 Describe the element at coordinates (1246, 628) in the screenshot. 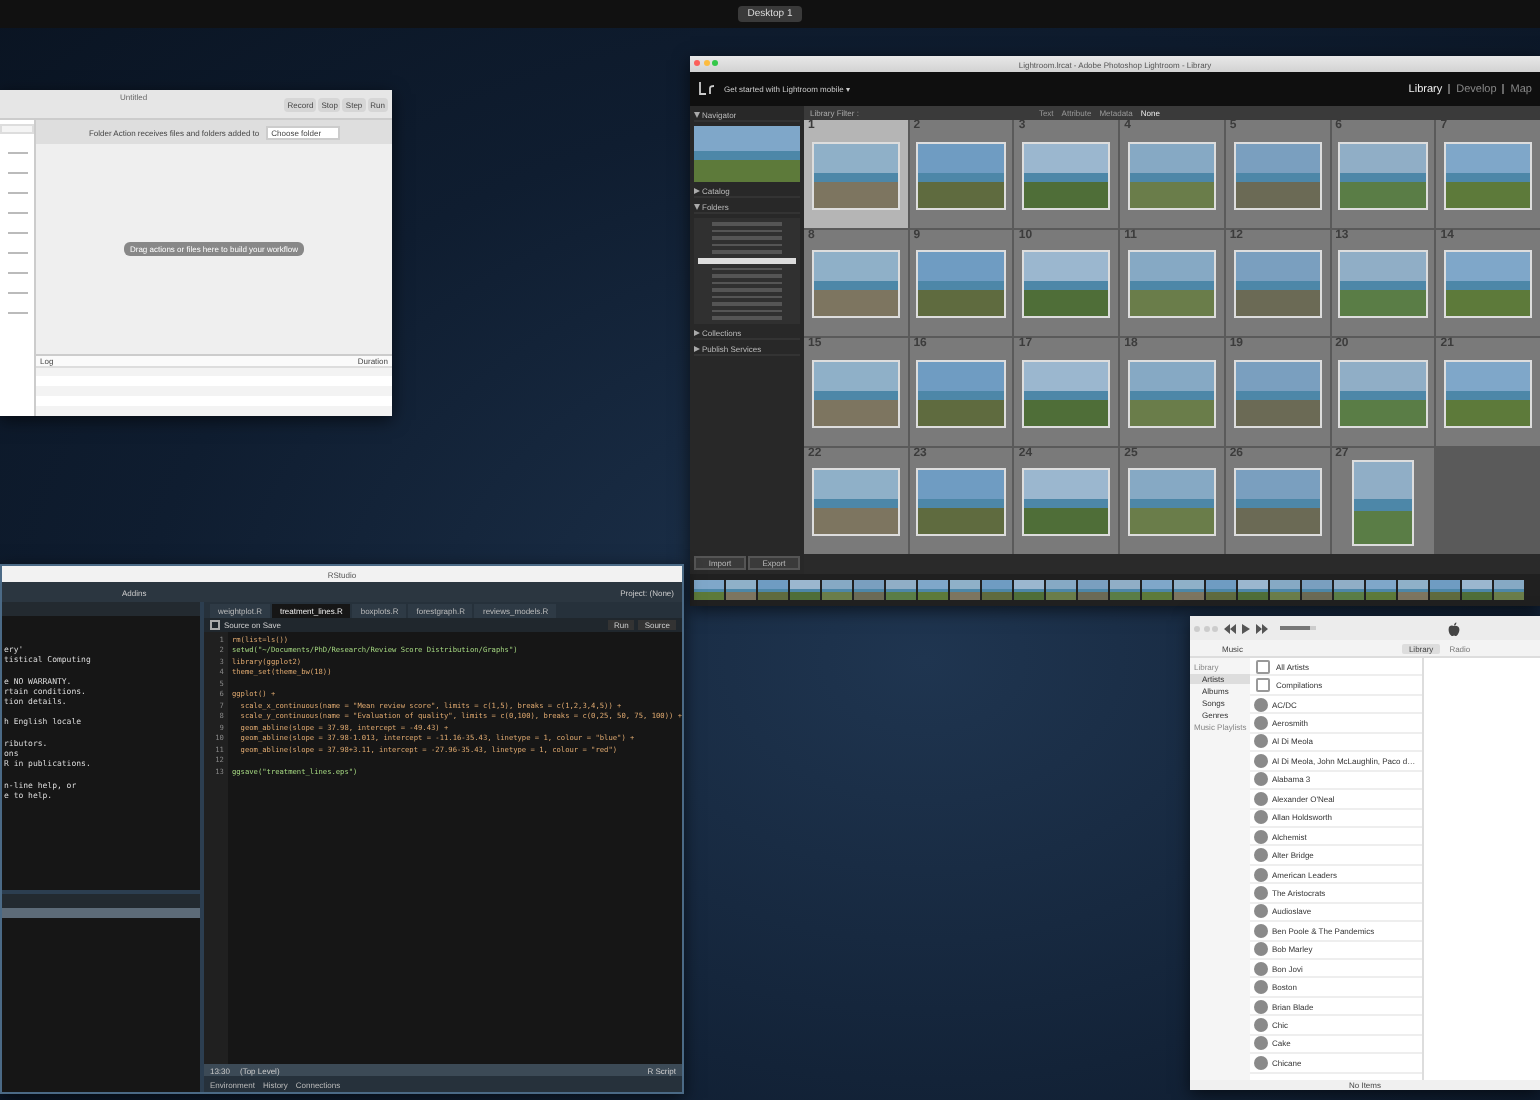

I see `playback-controls-icon` at that location.